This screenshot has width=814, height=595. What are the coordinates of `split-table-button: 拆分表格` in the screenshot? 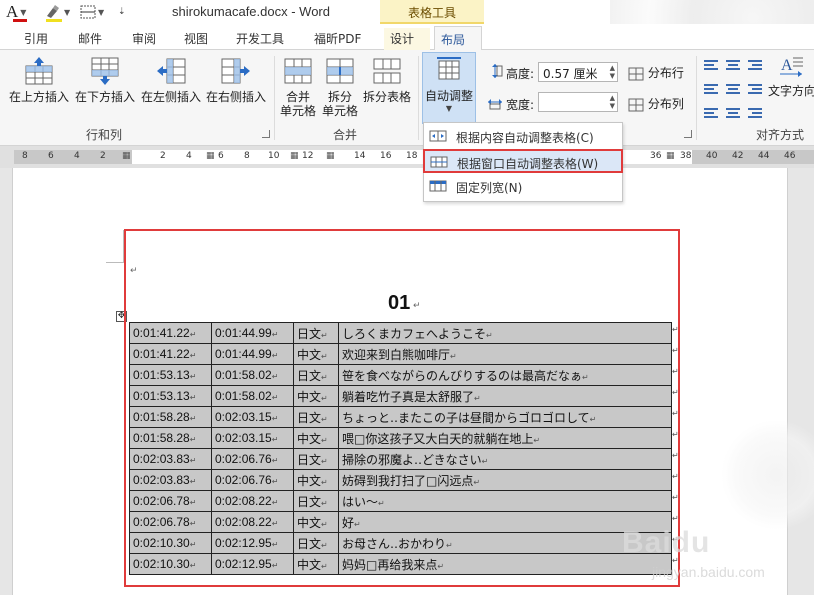 It's located at (387, 80).